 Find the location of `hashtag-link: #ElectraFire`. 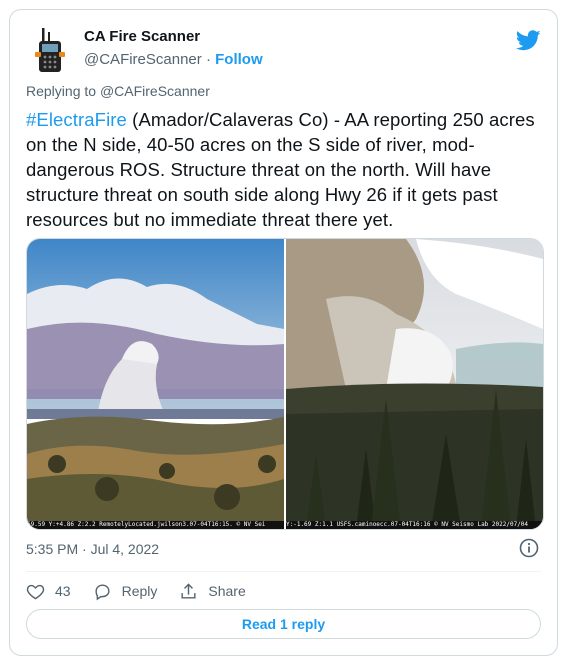

hashtag-link: #ElectraFire is located at coordinates (76, 119).